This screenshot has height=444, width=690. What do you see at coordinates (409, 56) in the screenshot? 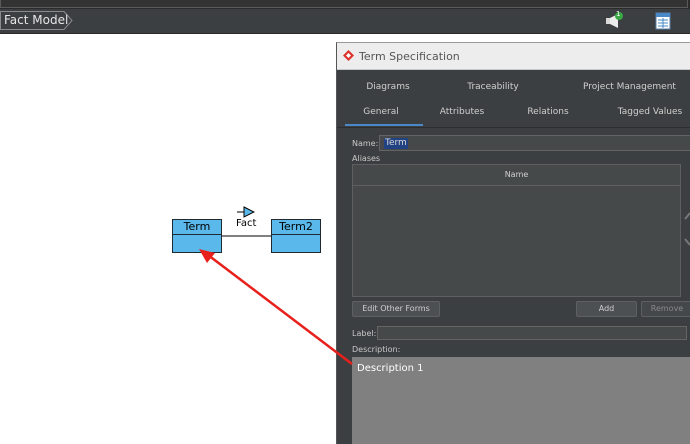
I see `dialog-title: Term Specification` at bounding box center [409, 56].